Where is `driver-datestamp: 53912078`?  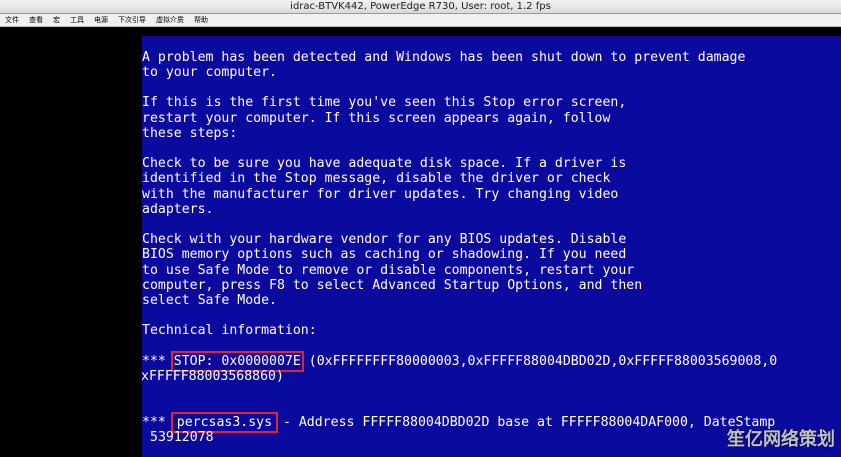 driver-datestamp: 53912078 is located at coordinates (182, 437).